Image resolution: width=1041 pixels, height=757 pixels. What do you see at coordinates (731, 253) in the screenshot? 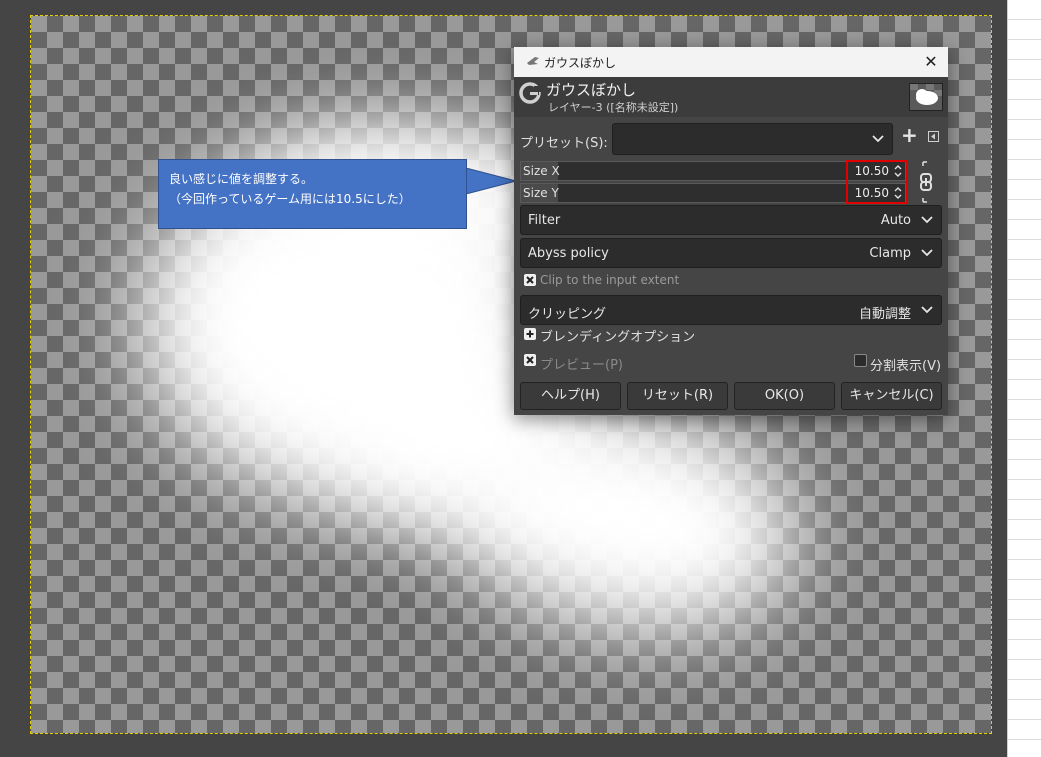
I see `abyss-policy-combo: Abyss policy Clamp` at bounding box center [731, 253].